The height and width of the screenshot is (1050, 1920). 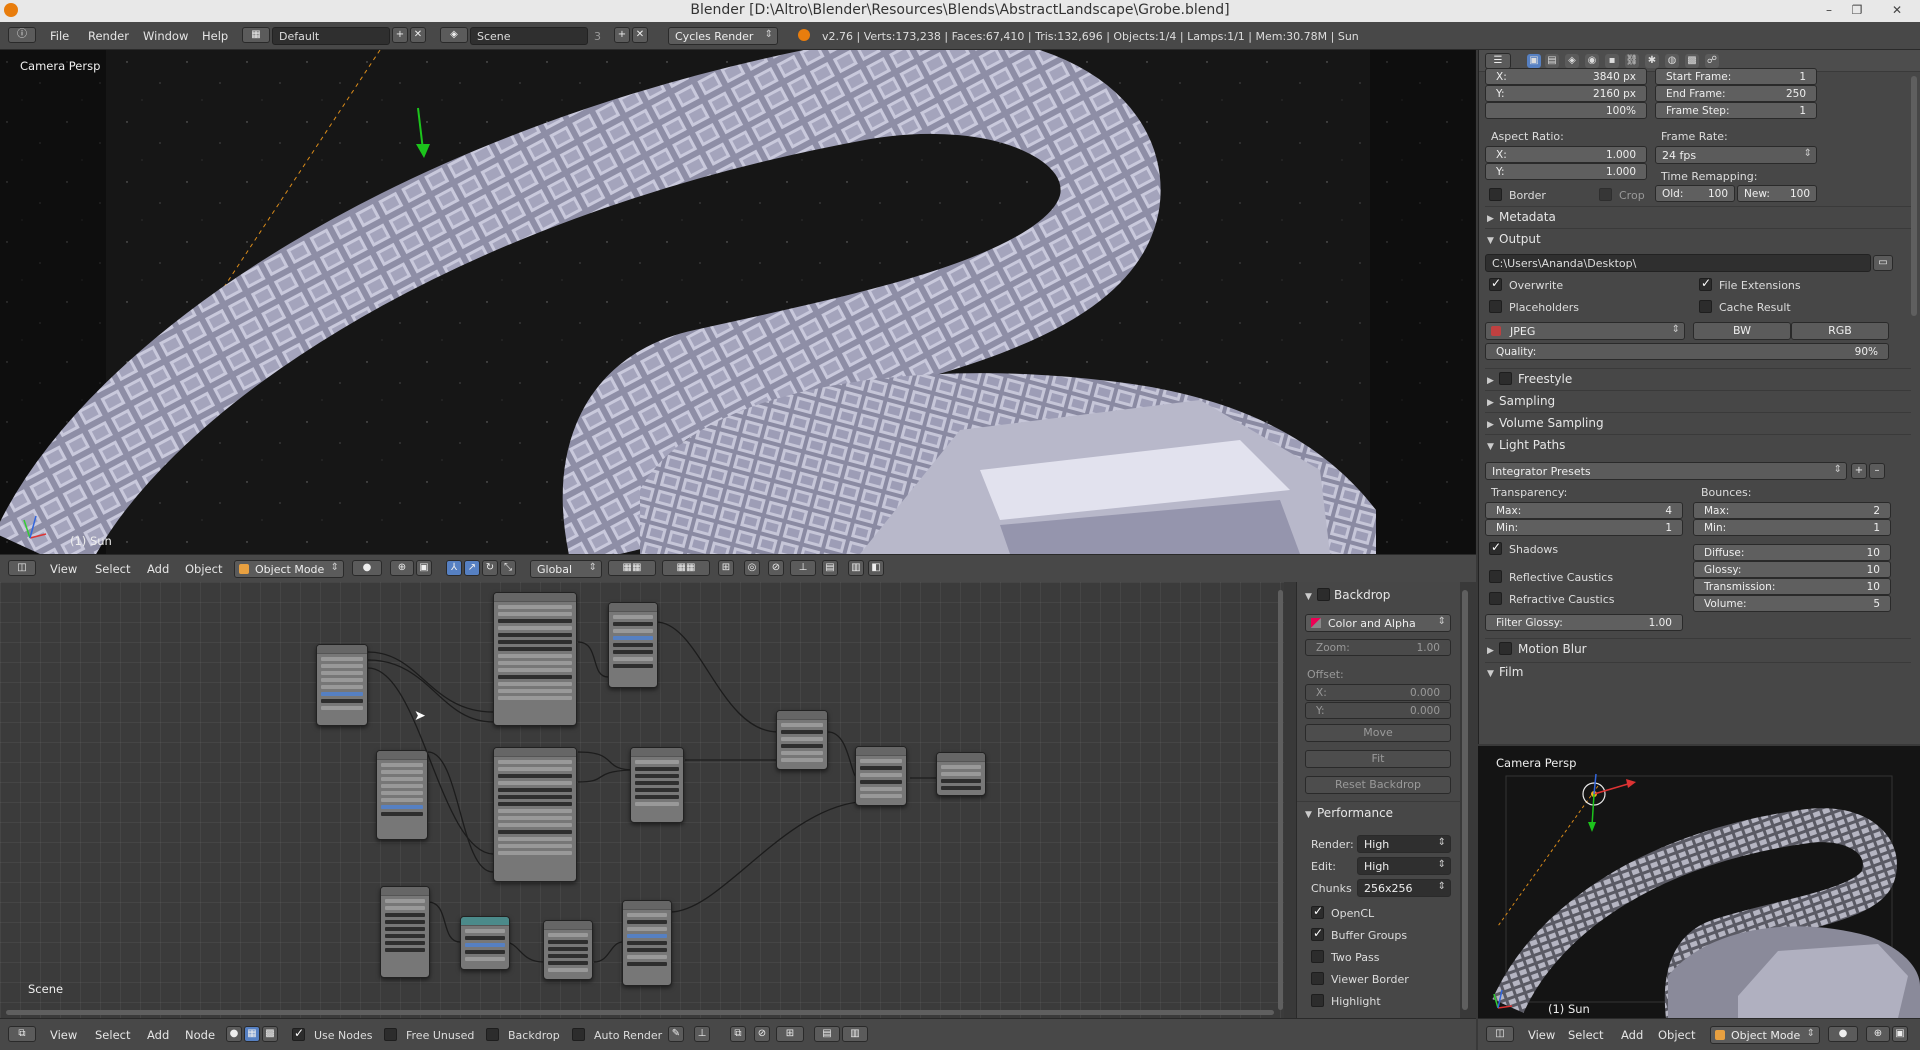 What do you see at coordinates (1672, 61) in the screenshot?
I see `material-tab-icon: ◍` at bounding box center [1672, 61].